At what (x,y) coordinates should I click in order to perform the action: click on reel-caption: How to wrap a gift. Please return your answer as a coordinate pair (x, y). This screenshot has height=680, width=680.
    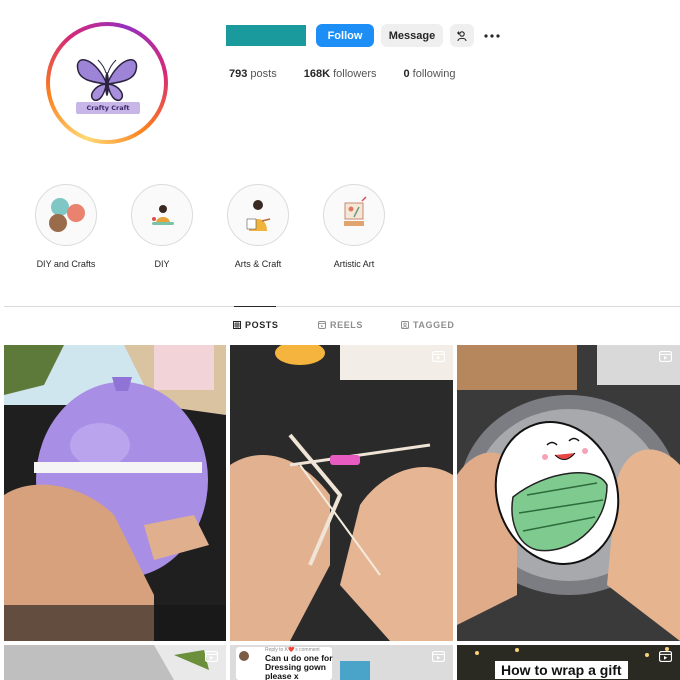
    Looking at the image, I should click on (561, 670).